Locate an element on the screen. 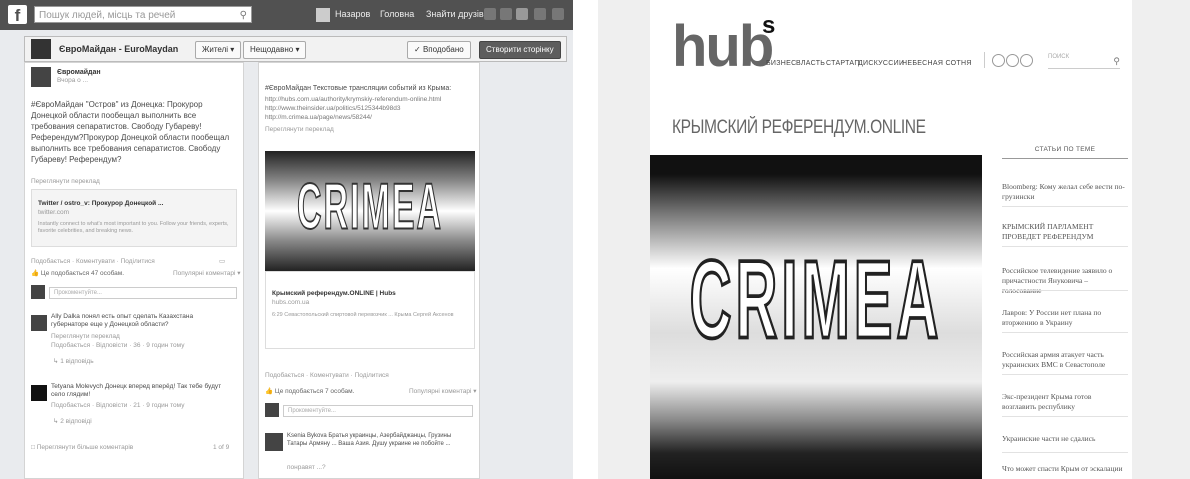  like-count-text: Це подобається 7 особам. is located at coordinates (314, 391).